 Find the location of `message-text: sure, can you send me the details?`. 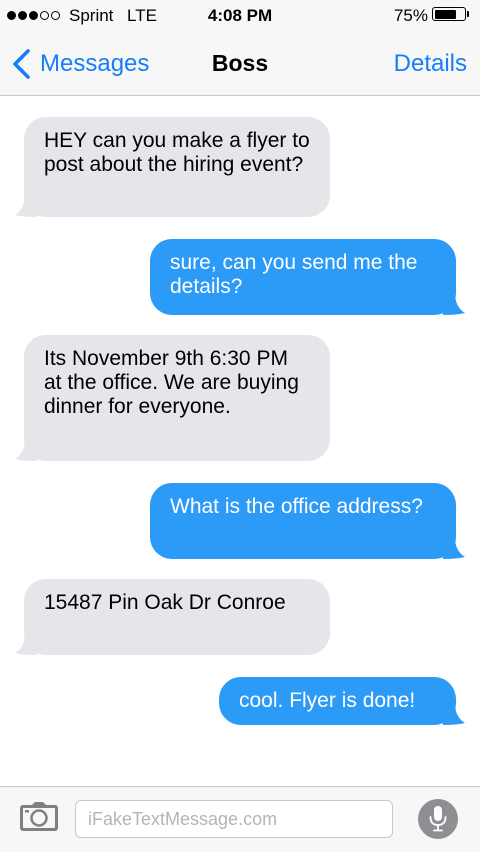

message-text: sure, can you send me the details? is located at coordinates (294, 274).